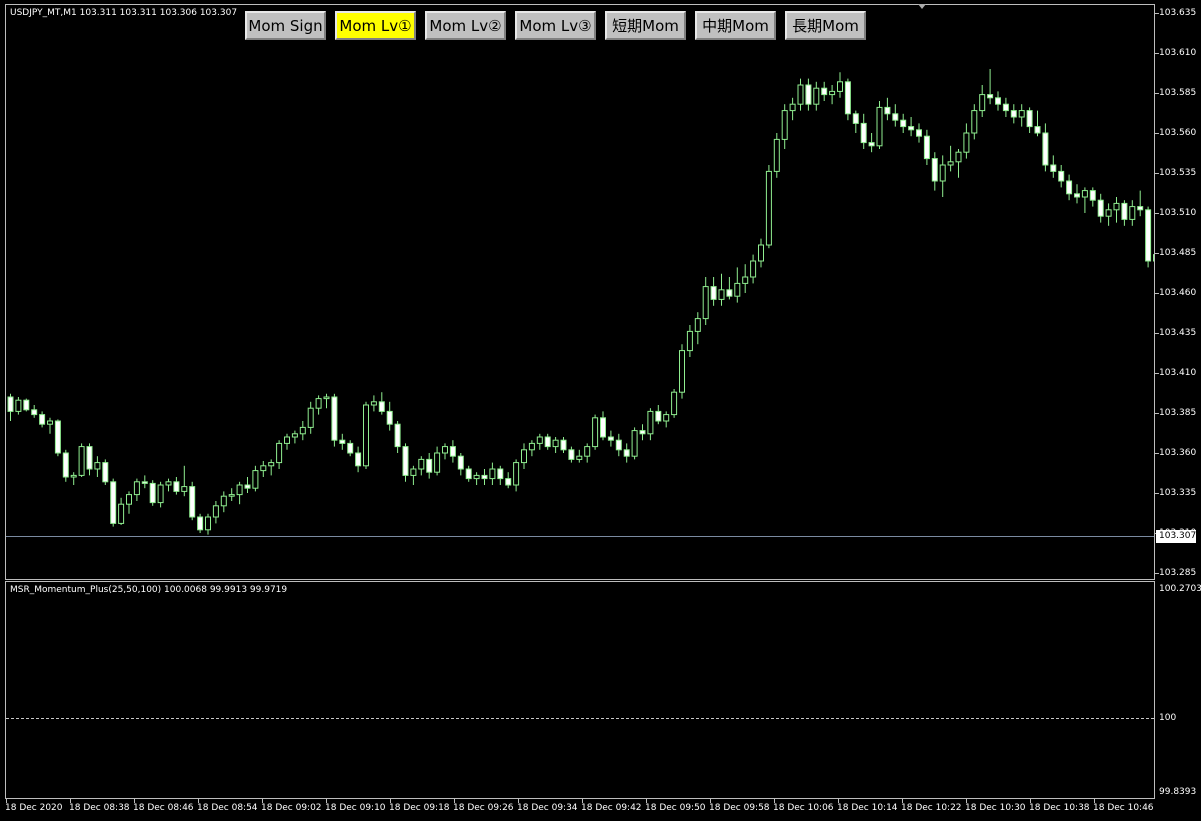 Image resolution: width=1201 pixels, height=821 pixels. Describe the element at coordinates (465, 25) in the screenshot. I see `mom-lv2-button: Mom Lv②` at that location.